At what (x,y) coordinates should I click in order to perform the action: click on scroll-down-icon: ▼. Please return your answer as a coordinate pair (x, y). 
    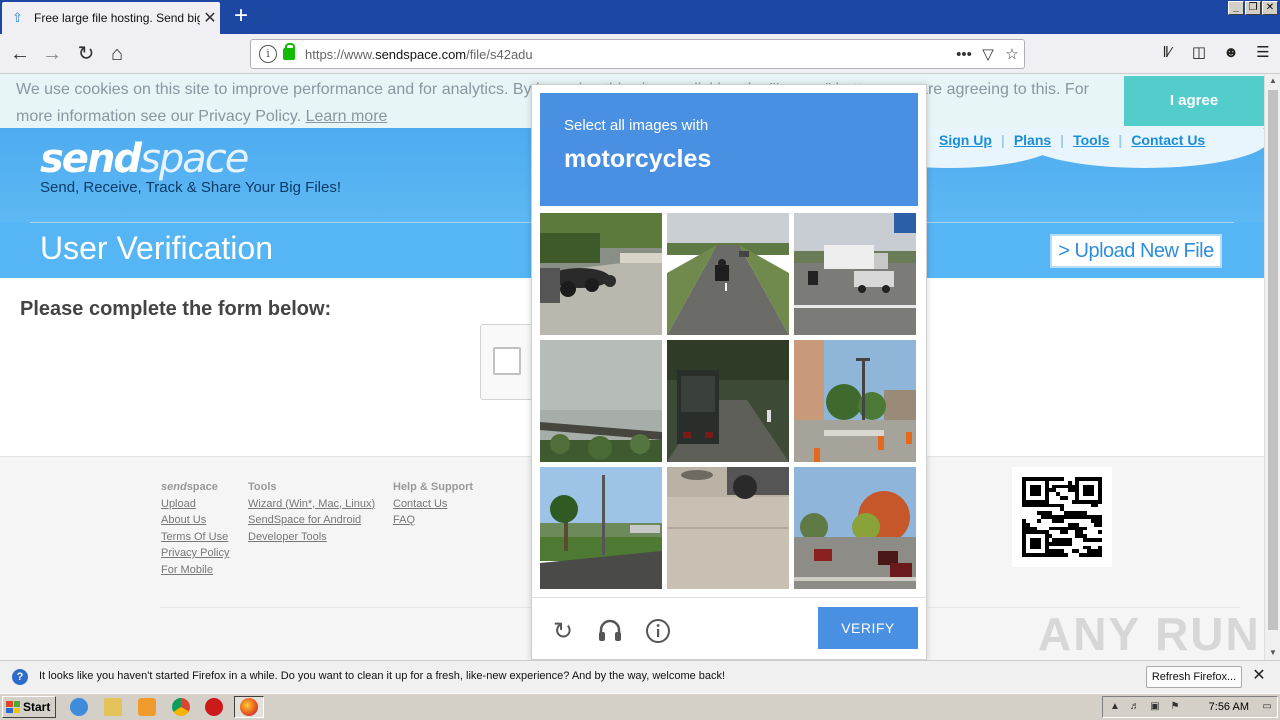
    Looking at the image, I should click on (1272, 653).